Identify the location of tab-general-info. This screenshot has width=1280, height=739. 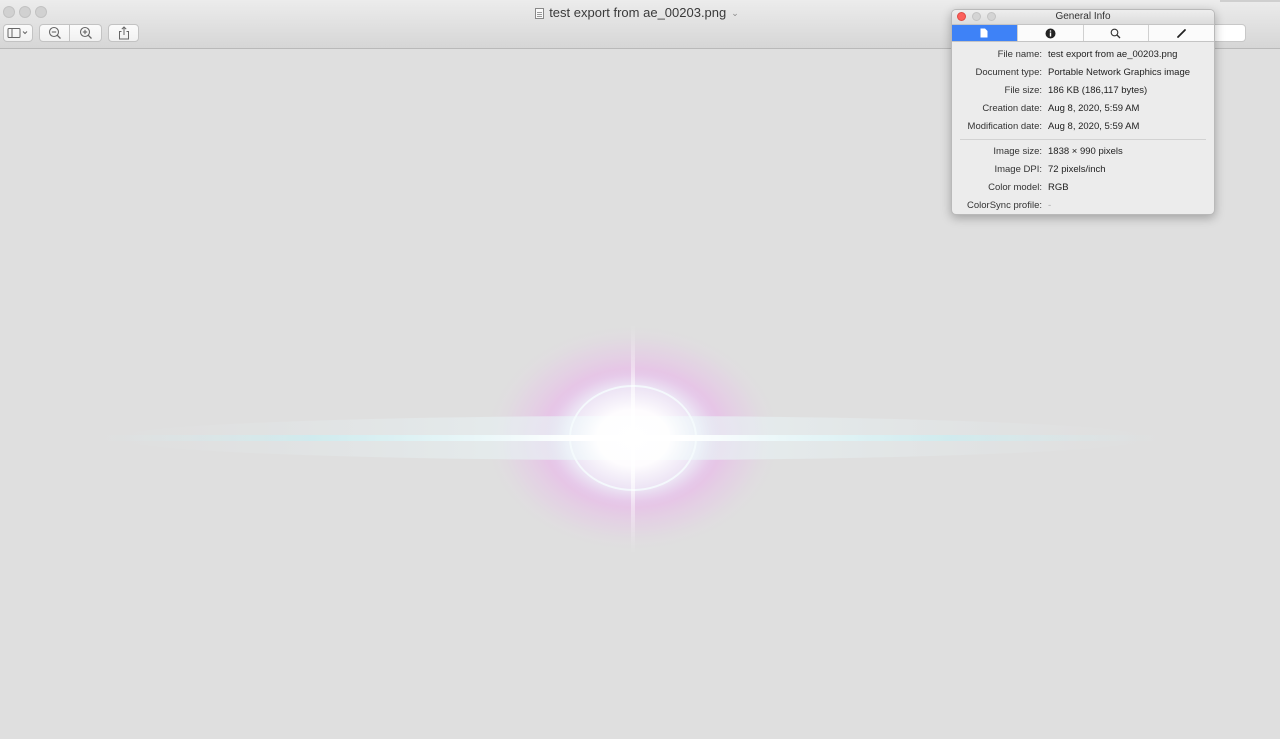
(984, 33).